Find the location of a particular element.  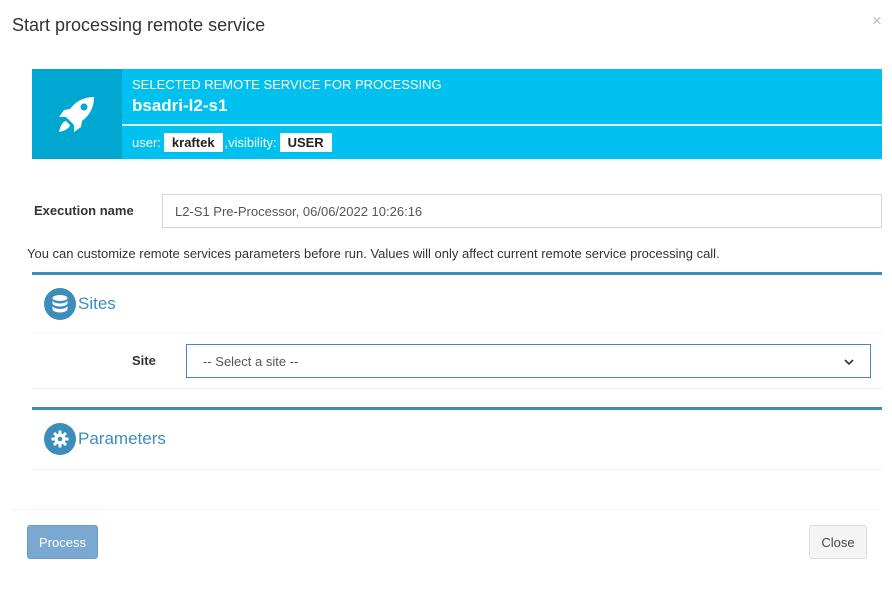

service-meta: user: kraftek ,visibility: USER is located at coordinates (233, 142).